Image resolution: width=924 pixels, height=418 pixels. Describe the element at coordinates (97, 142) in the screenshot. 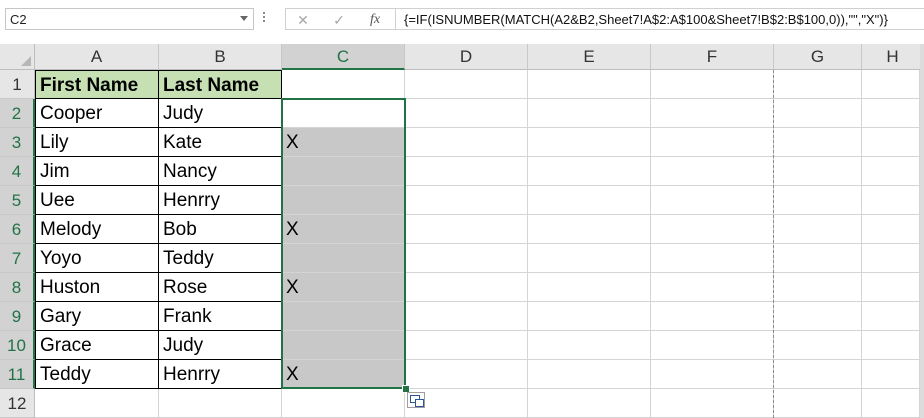

I see `cell-a3: Lily` at that location.